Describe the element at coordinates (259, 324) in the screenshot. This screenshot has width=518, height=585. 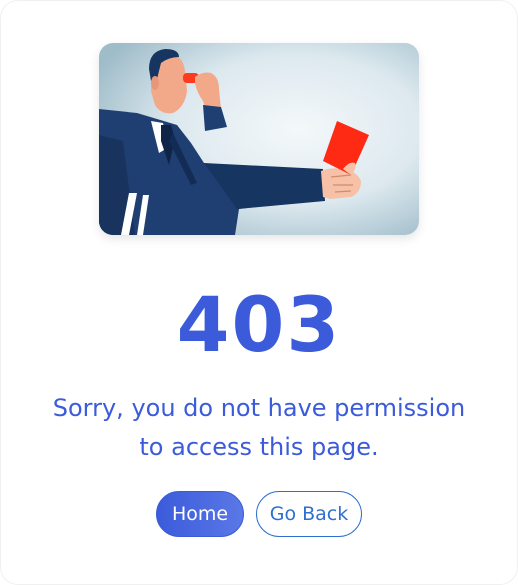
I see `error-code: 403` at that location.